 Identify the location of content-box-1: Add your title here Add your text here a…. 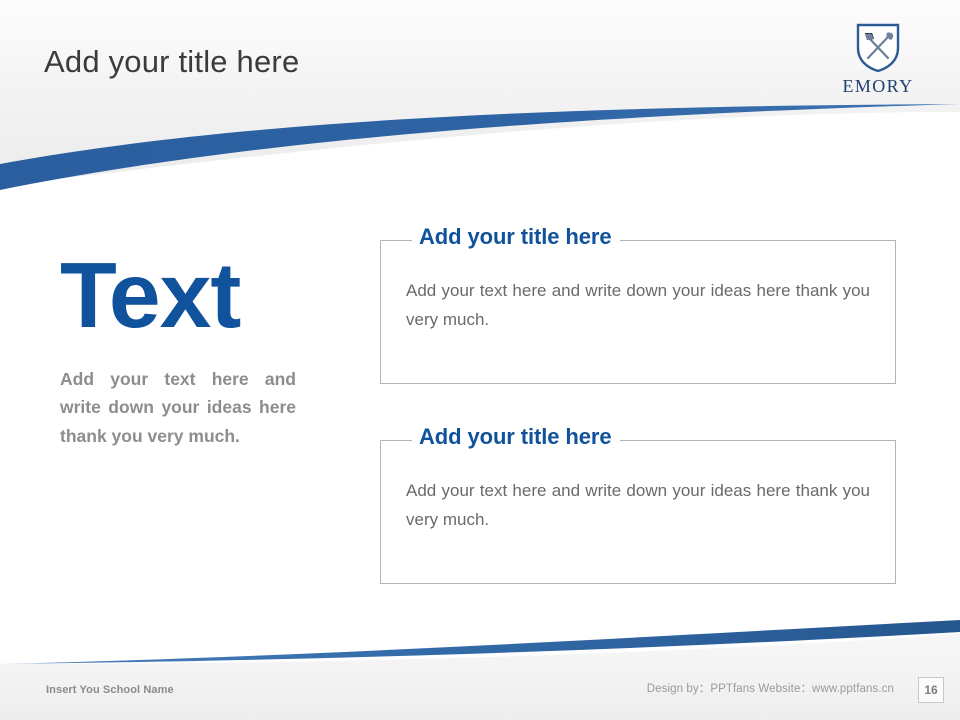
(638, 304).